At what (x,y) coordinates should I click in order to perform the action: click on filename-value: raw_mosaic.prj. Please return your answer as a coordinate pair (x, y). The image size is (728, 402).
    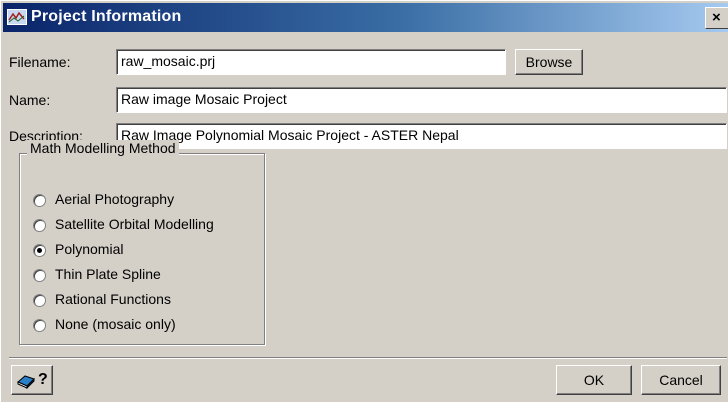
    Looking at the image, I should click on (168, 61).